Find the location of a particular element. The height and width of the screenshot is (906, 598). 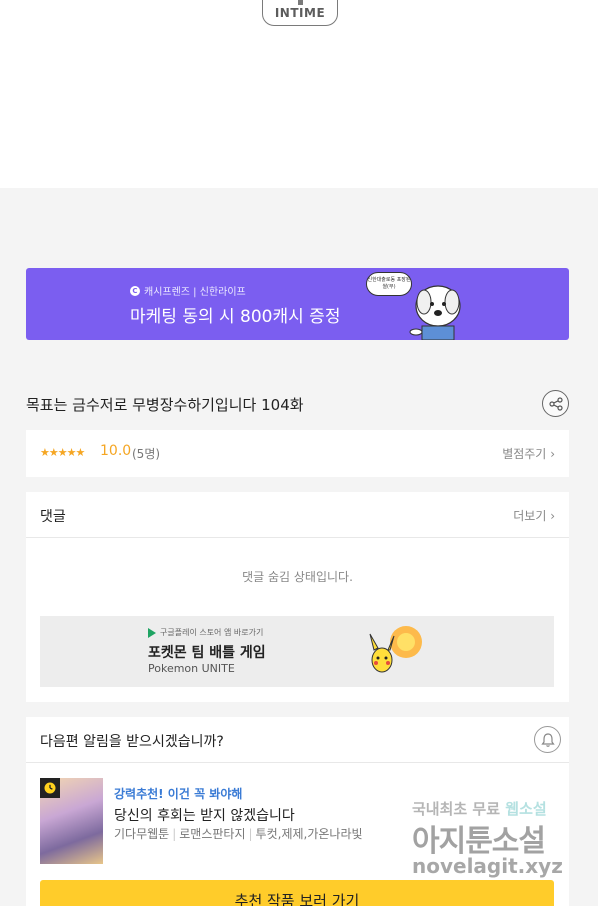

logo-text: INTIME is located at coordinates (300, 13).